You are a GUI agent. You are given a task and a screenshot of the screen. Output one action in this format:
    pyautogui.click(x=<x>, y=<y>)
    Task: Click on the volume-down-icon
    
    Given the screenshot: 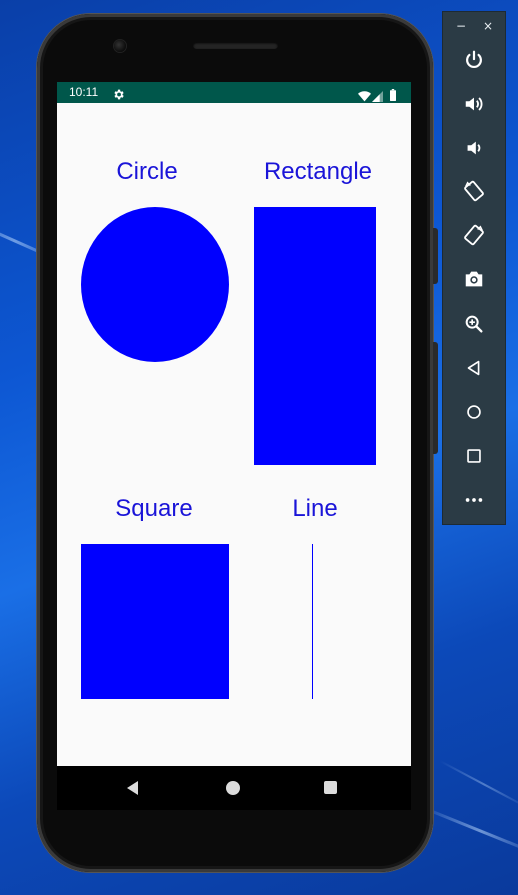 What is the action you would take?
    pyautogui.click(x=474, y=148)
    